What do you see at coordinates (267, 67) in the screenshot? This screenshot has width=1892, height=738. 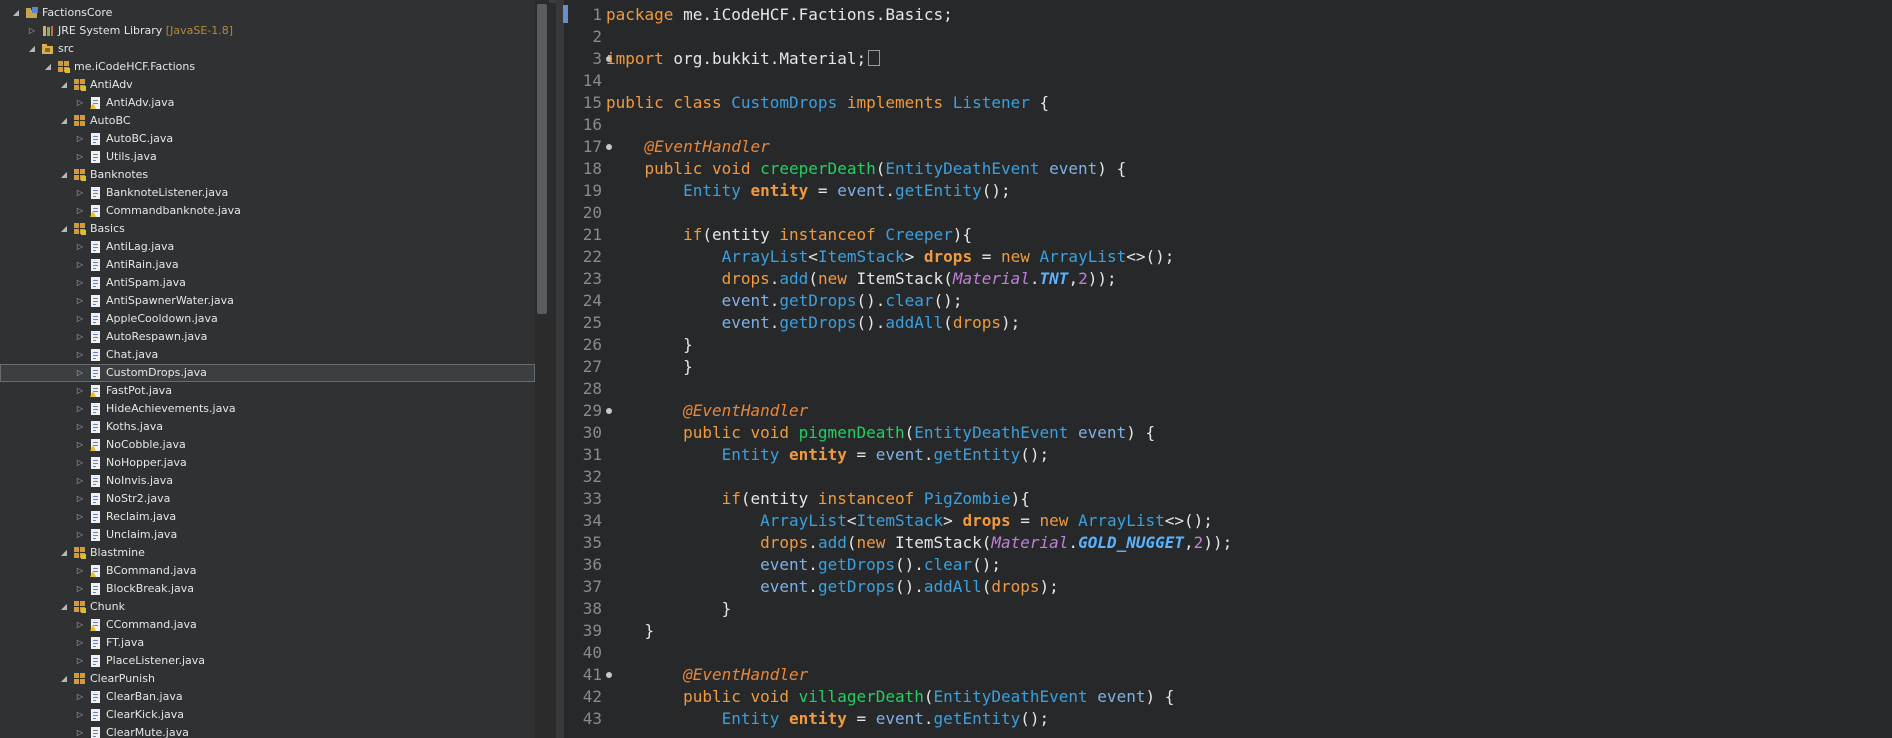 I see `tree-item-me-icodehcf-factions: ◢ me.iCodeHCF.Factions` at bounding box center [267, 67].